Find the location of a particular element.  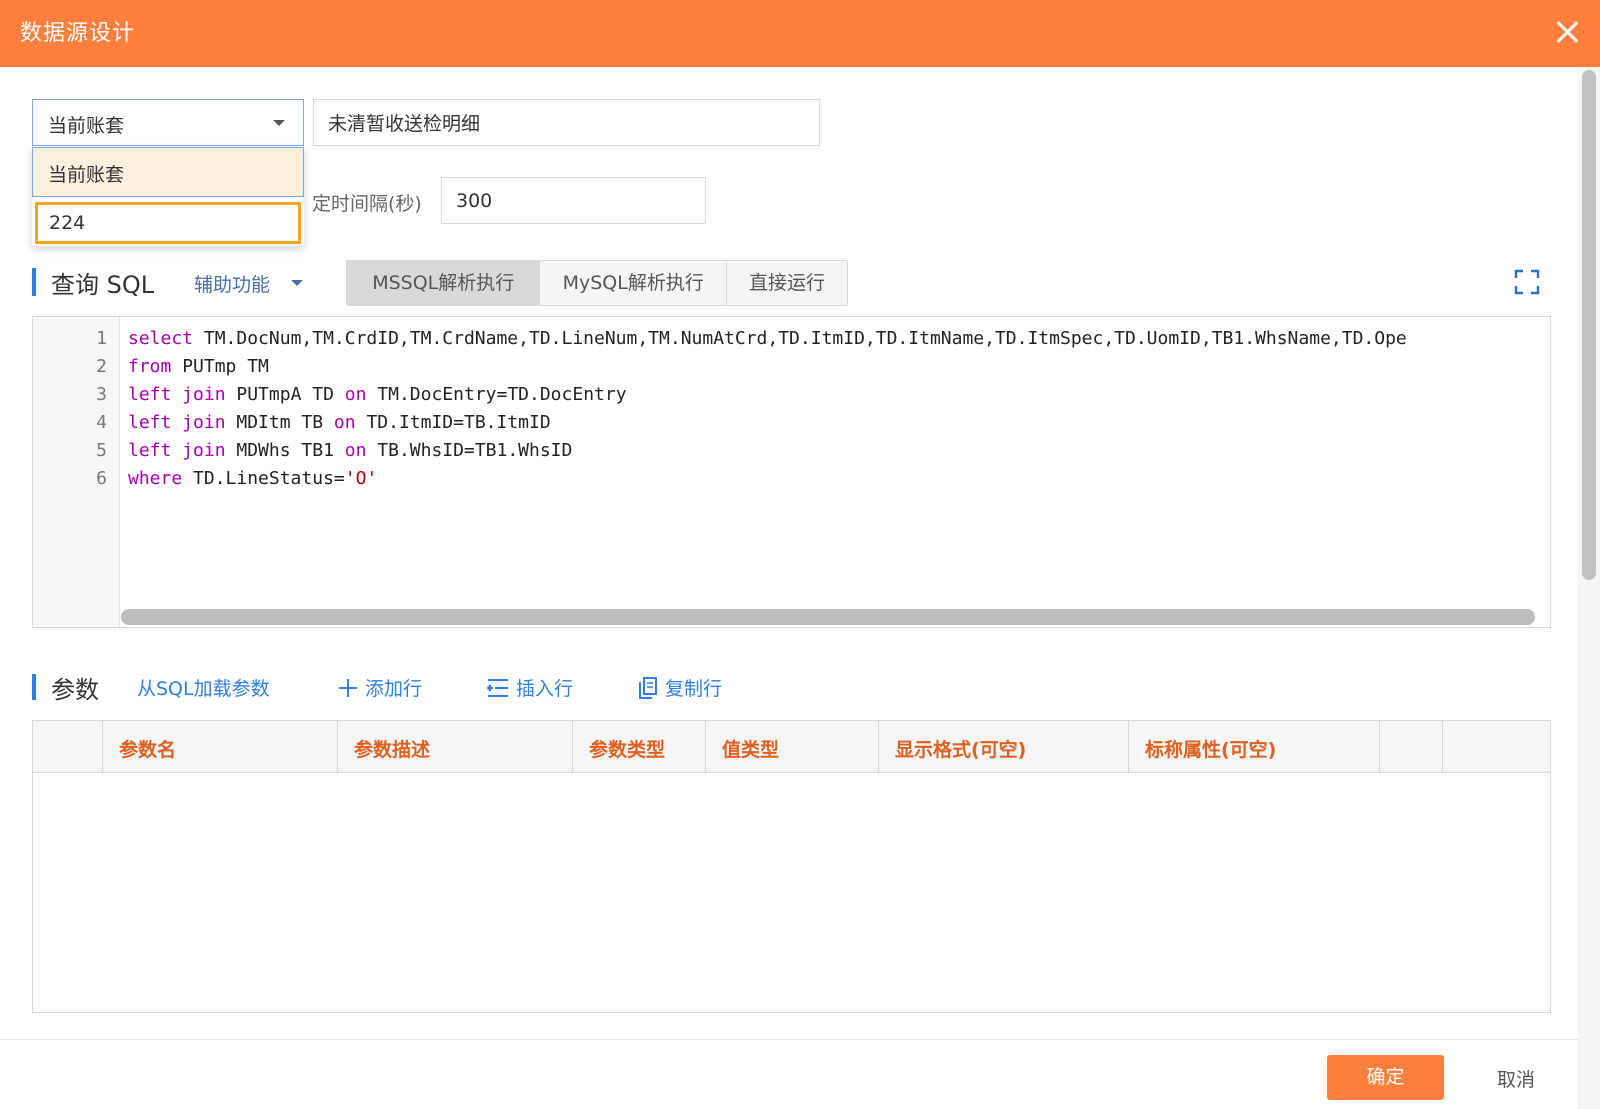

sql-keyword: where is located at coordinates (155, 478).